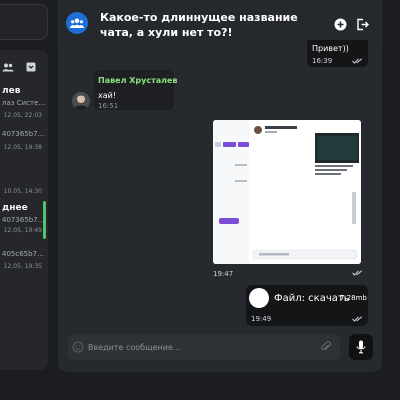 The height and width of the screenshot is (400, 400). Describe the element at coordinates (361, 347) in the screenshot. I see `microphone-icon` at that location.